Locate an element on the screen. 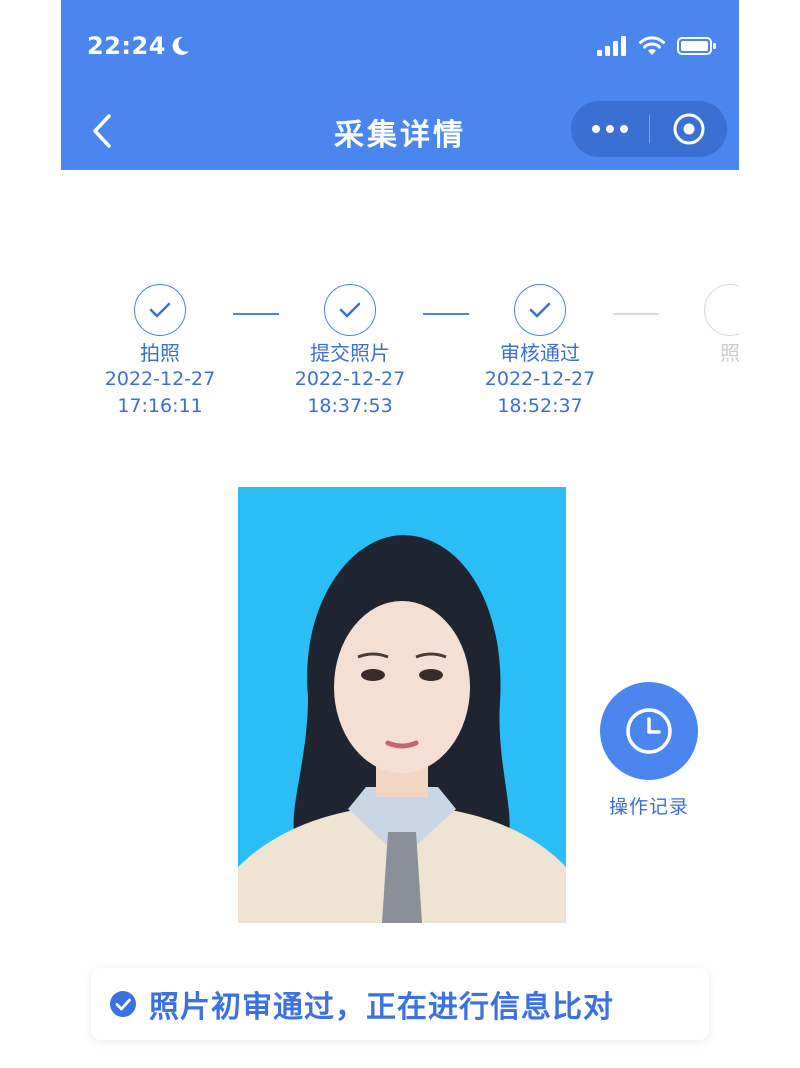 Image resolution: width=800 pixels, height=1068 pixels. status-time-text: 22:24 is located at coordinates (126, 46).